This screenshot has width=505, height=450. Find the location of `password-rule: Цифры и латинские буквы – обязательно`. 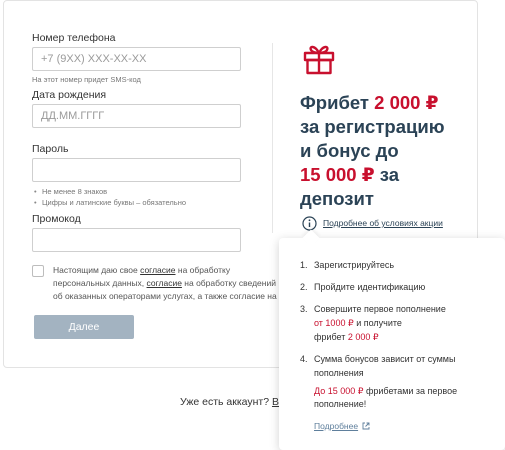

password-rule: Цифры и латинские буквы – обязательно is located at coordinates (139, 202).